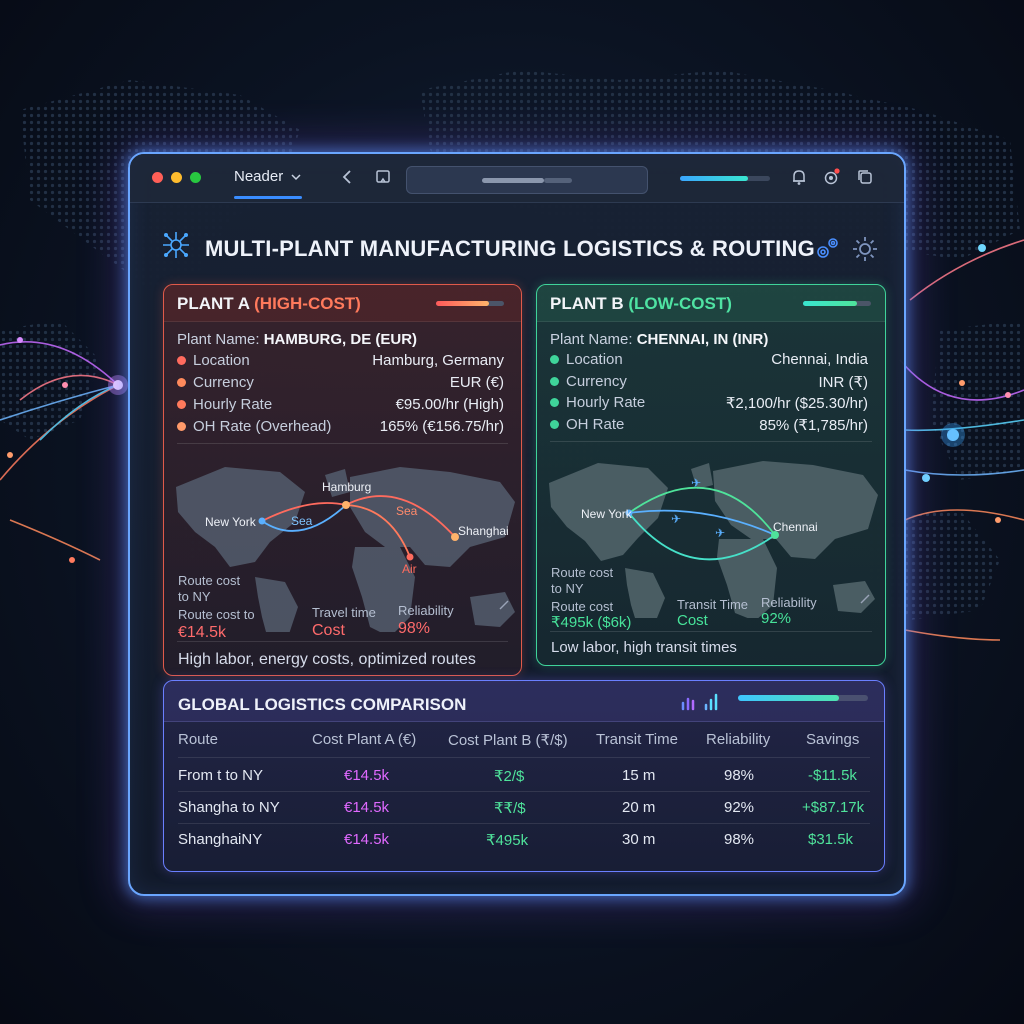  What do you see at coordinates (680, 303) in the screenshot?
I see `plant-b-cost-tag: (LOW-COST)` at bounding box center [680, 303].